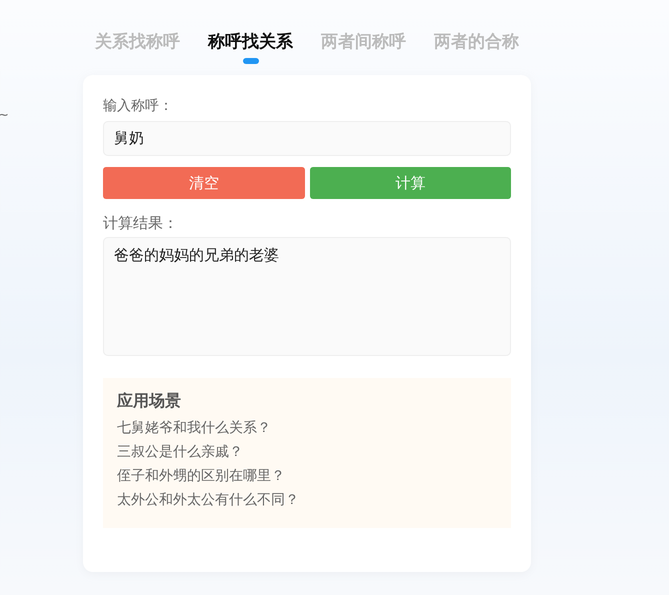 This screenshot has height=595, width=669. What do you see at coordinates (307, 452) in the screenshot?
I see `scene-link: 三叔公是什么亲戚？` at bounding box center [307, 452].